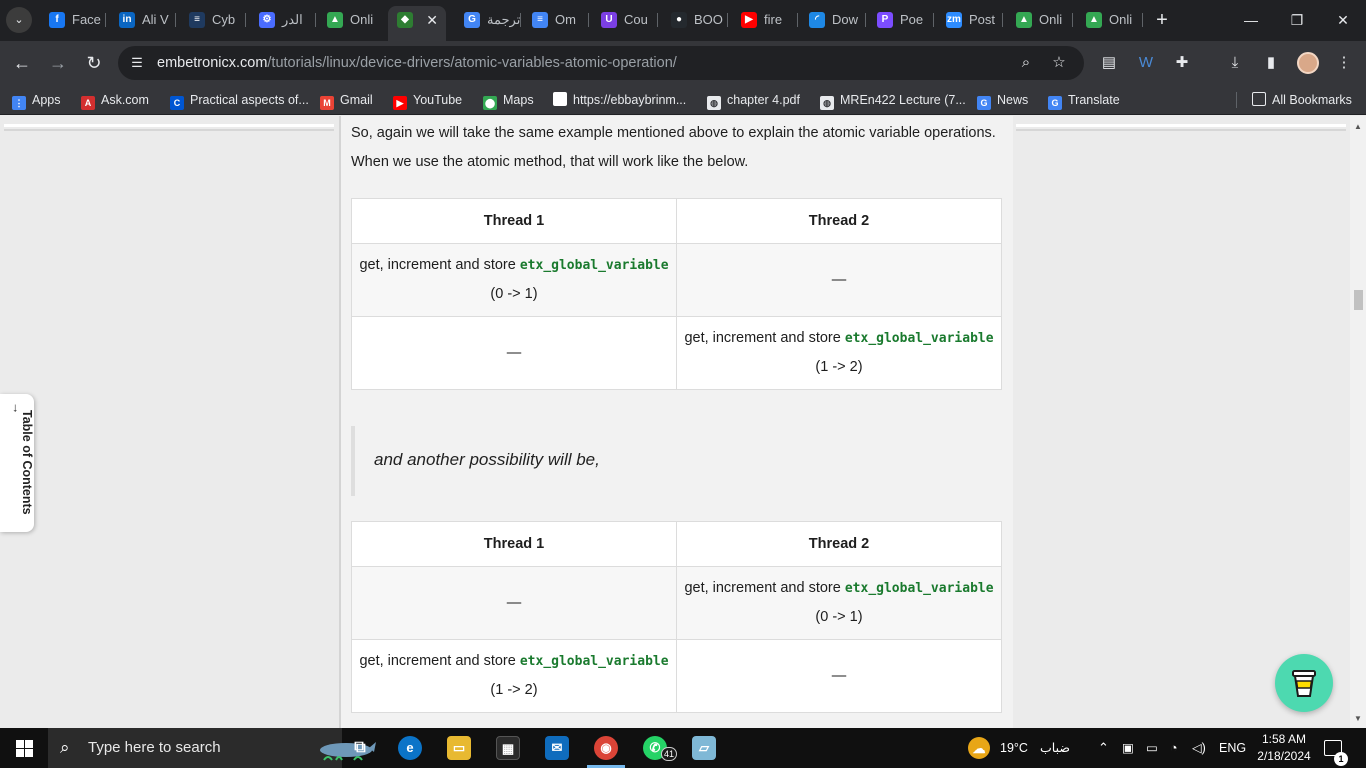 The width and height of the screenshot is (1366, 768). Describe the element at coordinates (212, 748) in the screenshot. I see `taskbar-search: ⌕ Type here to search` at that location.